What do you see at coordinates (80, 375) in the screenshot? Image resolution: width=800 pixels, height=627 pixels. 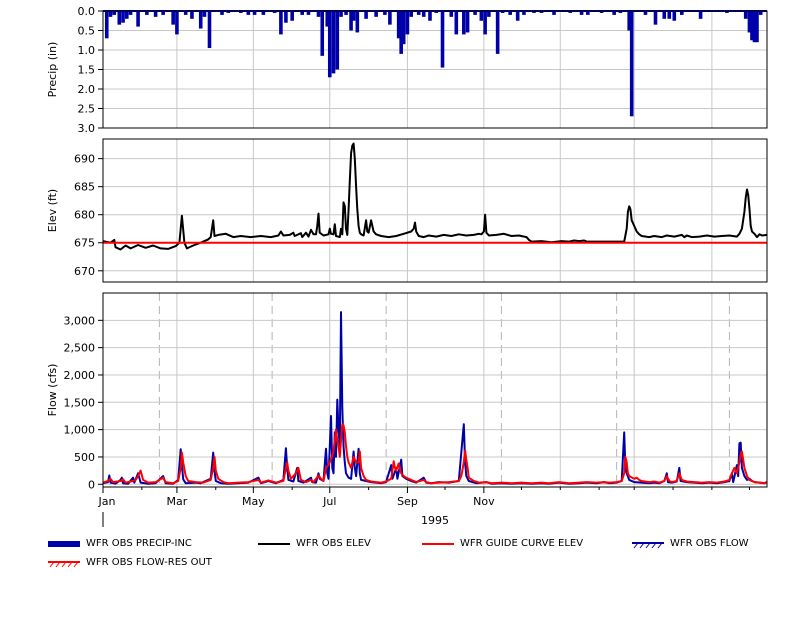 I see `y-tick-label: 2,000` at bounding box center [80, 375].